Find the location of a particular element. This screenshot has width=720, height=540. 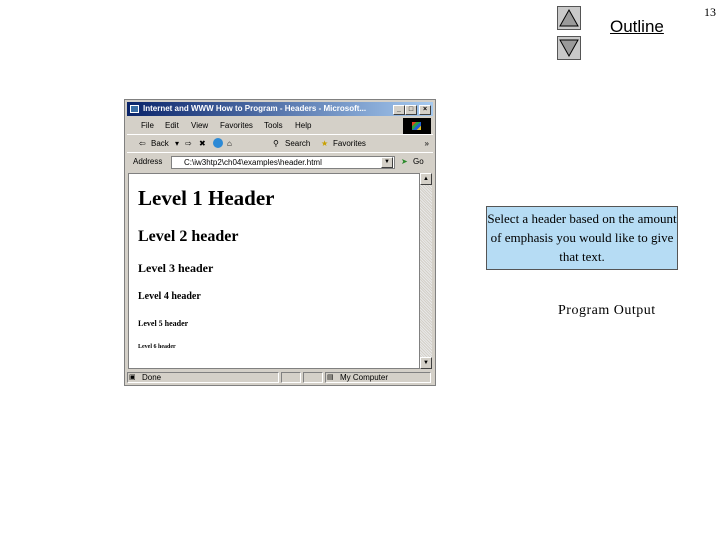

down-triangle-icon is located at coordinates (569, 48).